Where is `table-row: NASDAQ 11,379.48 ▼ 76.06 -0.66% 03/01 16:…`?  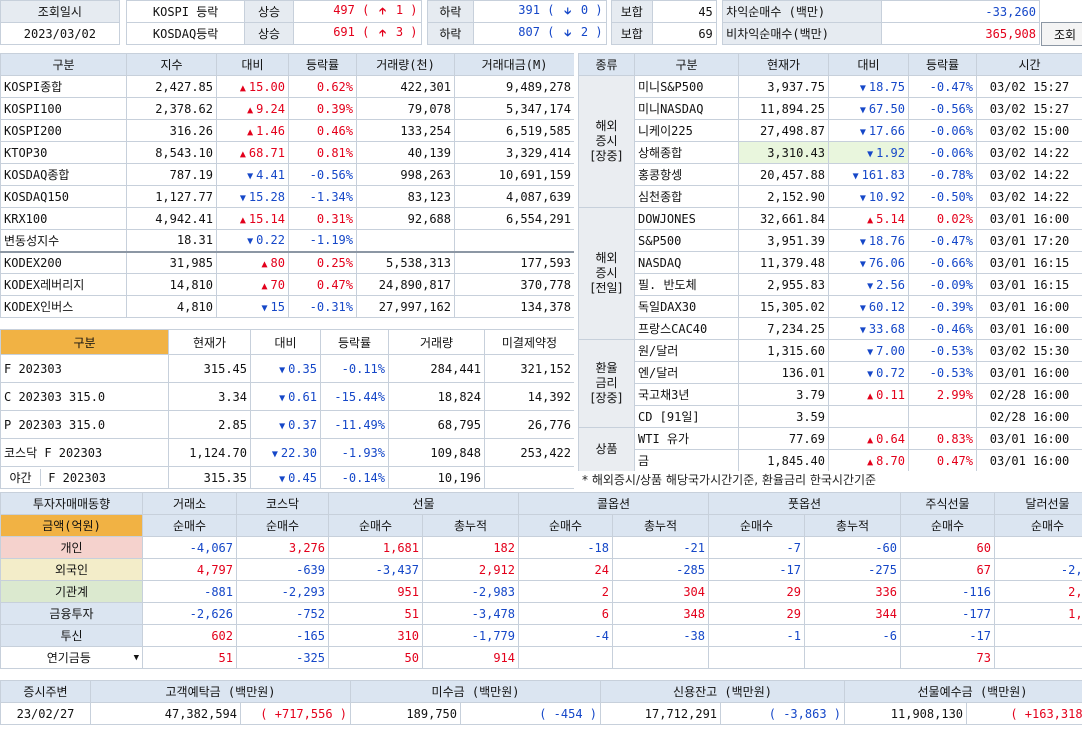 table-row: NASDAQ 11,379.48 ▼ 76.06 -0.66% 03/01 16:… is located at coordinates (830, 262).